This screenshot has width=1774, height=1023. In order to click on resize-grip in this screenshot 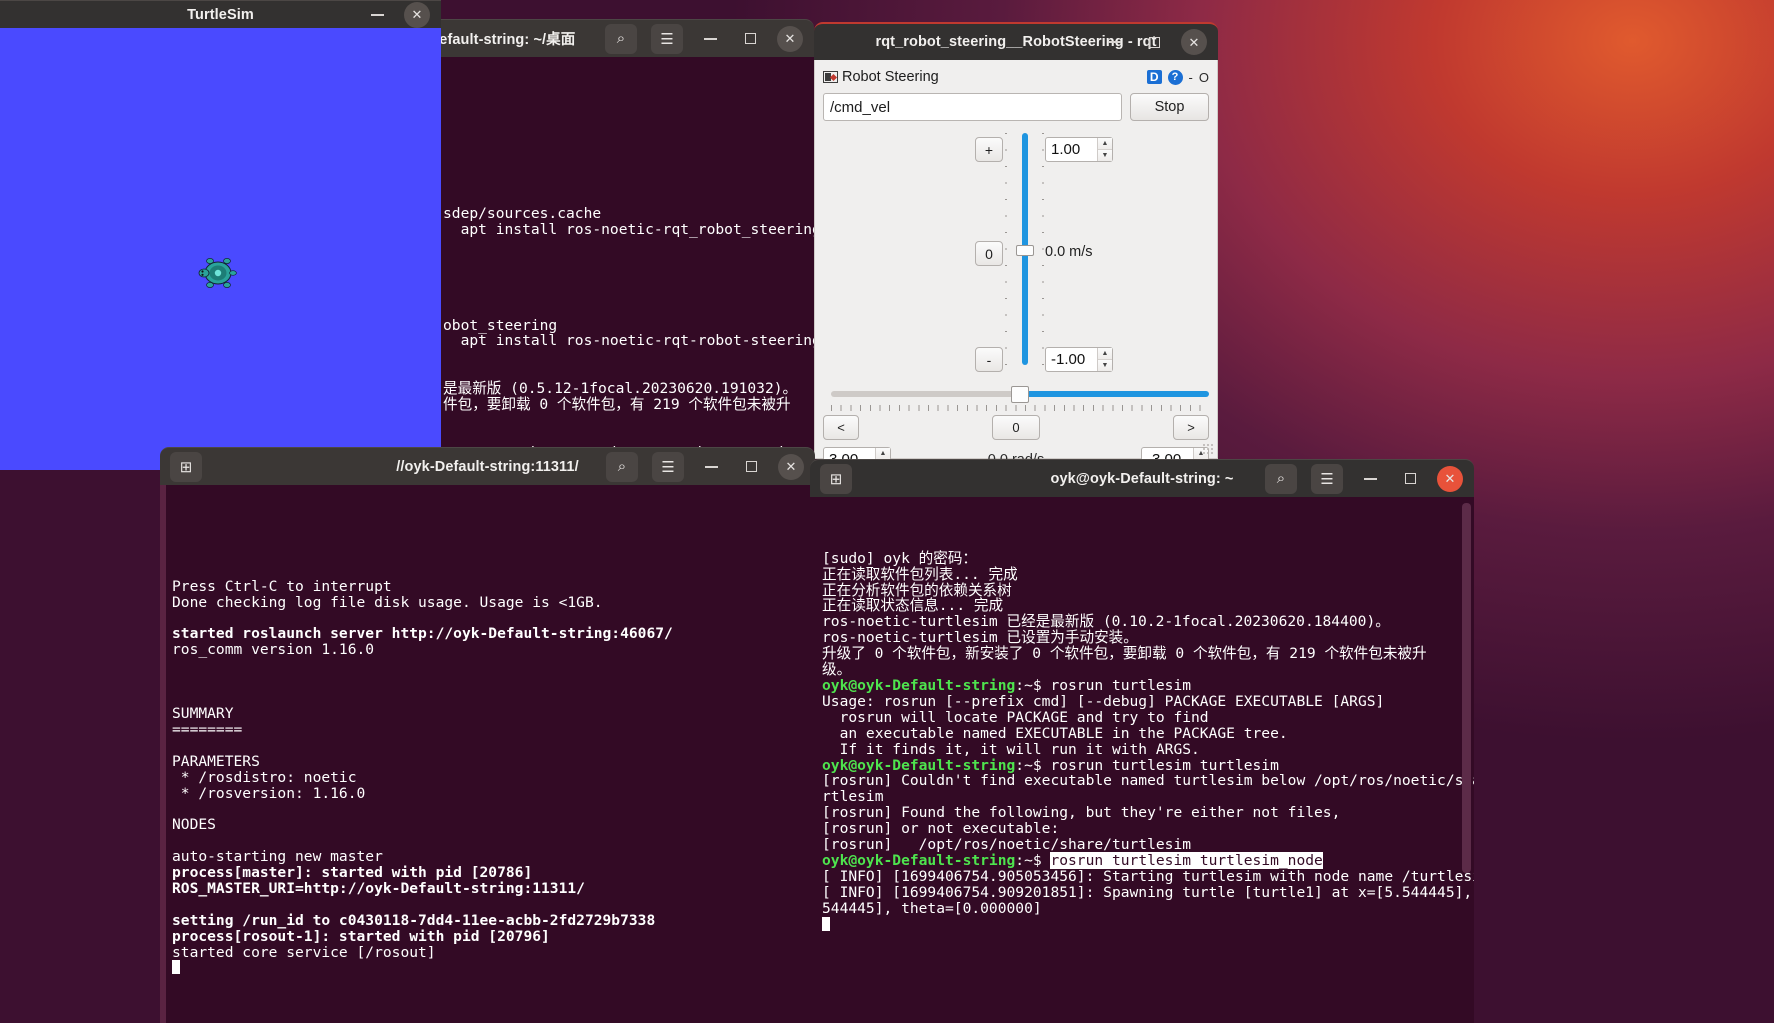, I will do `click(1208, 449)`.